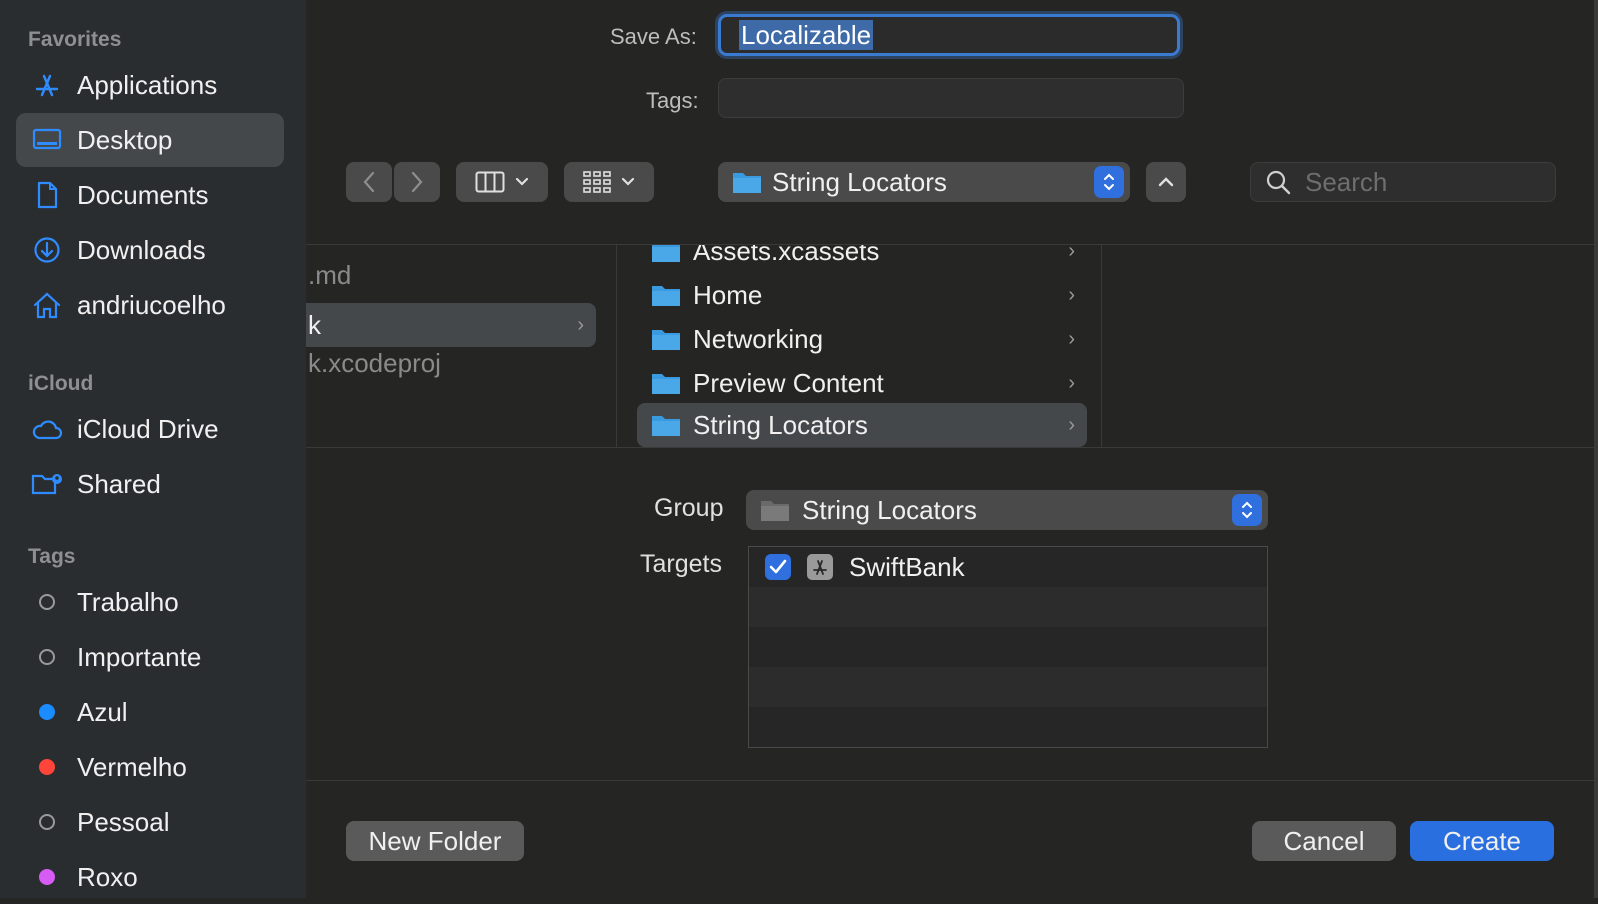 The image size is (1598, 904). I want to click on item-label: Home, so click(728, 294).